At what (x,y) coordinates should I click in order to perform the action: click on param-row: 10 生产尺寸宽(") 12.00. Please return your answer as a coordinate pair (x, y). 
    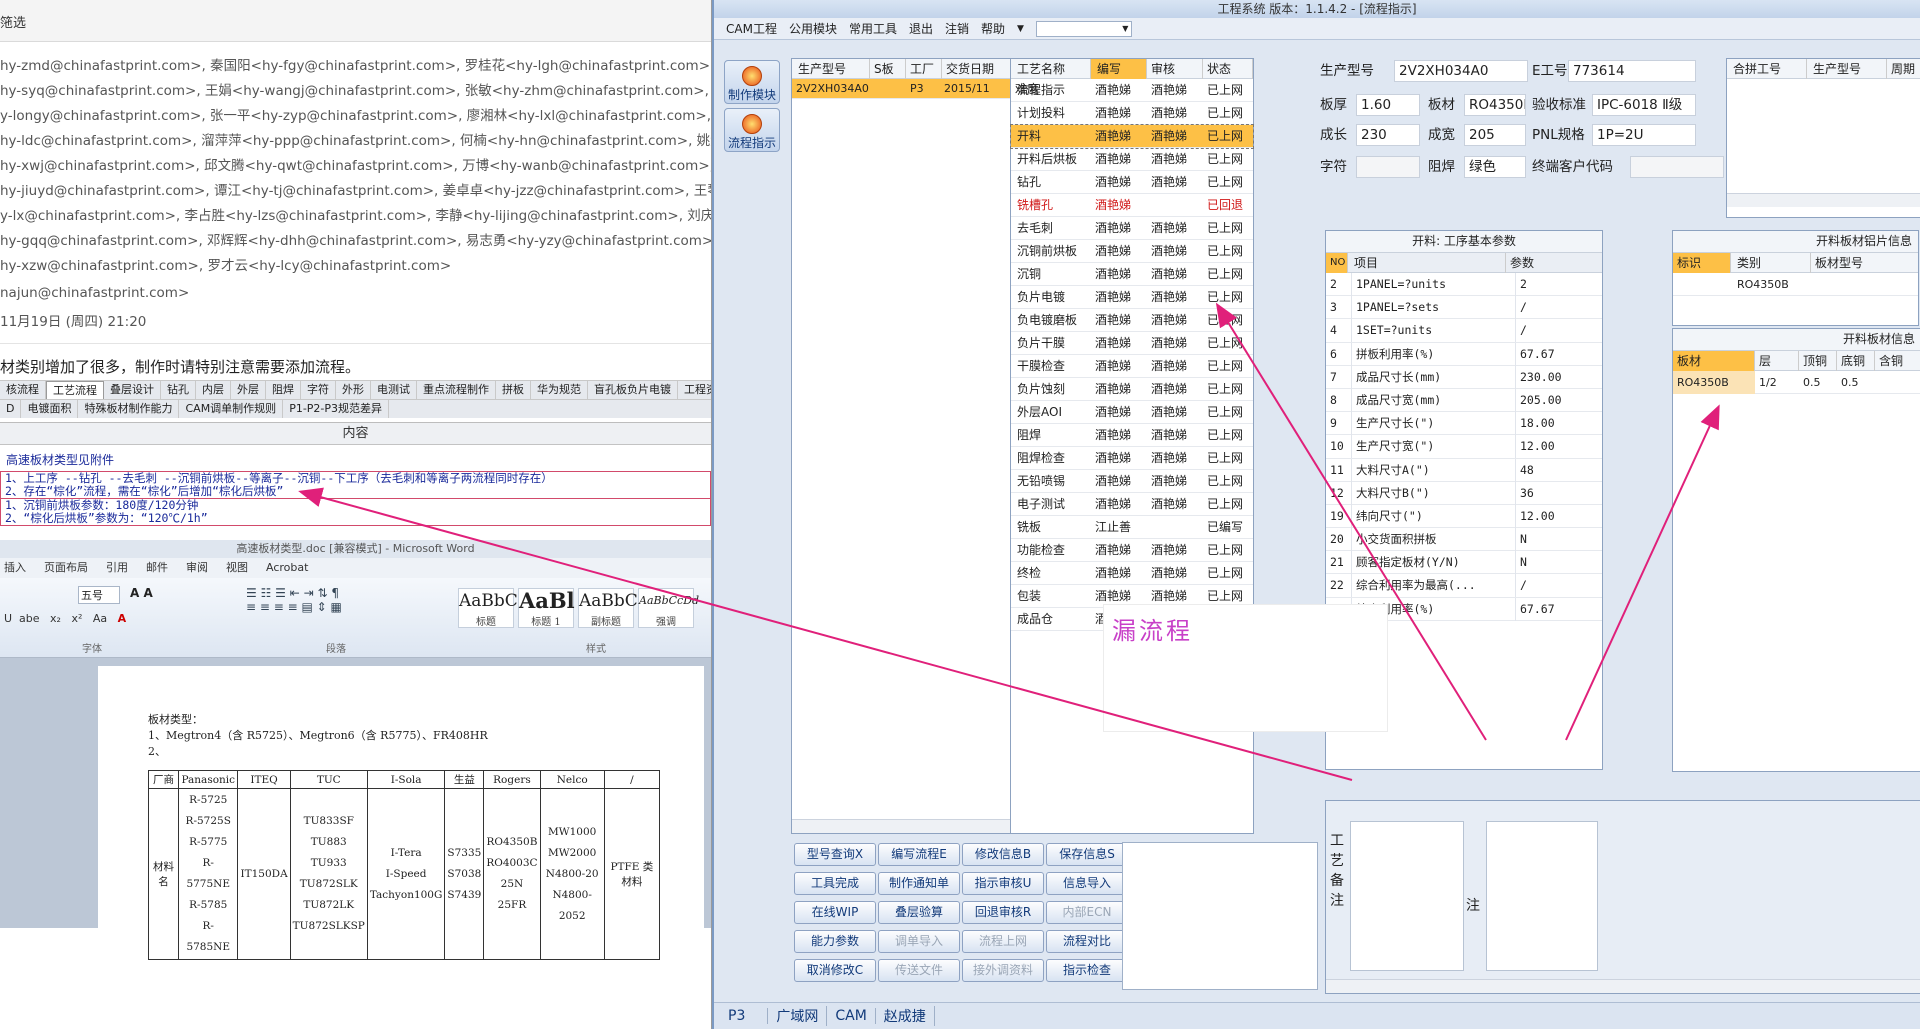
    Looking at the image, I should click on (1464, 447).